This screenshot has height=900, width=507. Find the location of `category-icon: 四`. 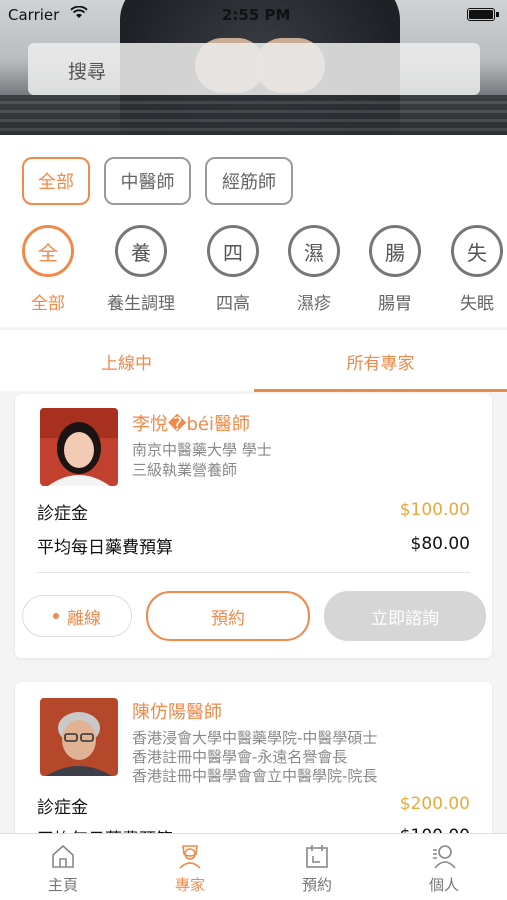

category-icon: 四 is located at coordinates (233, 251).